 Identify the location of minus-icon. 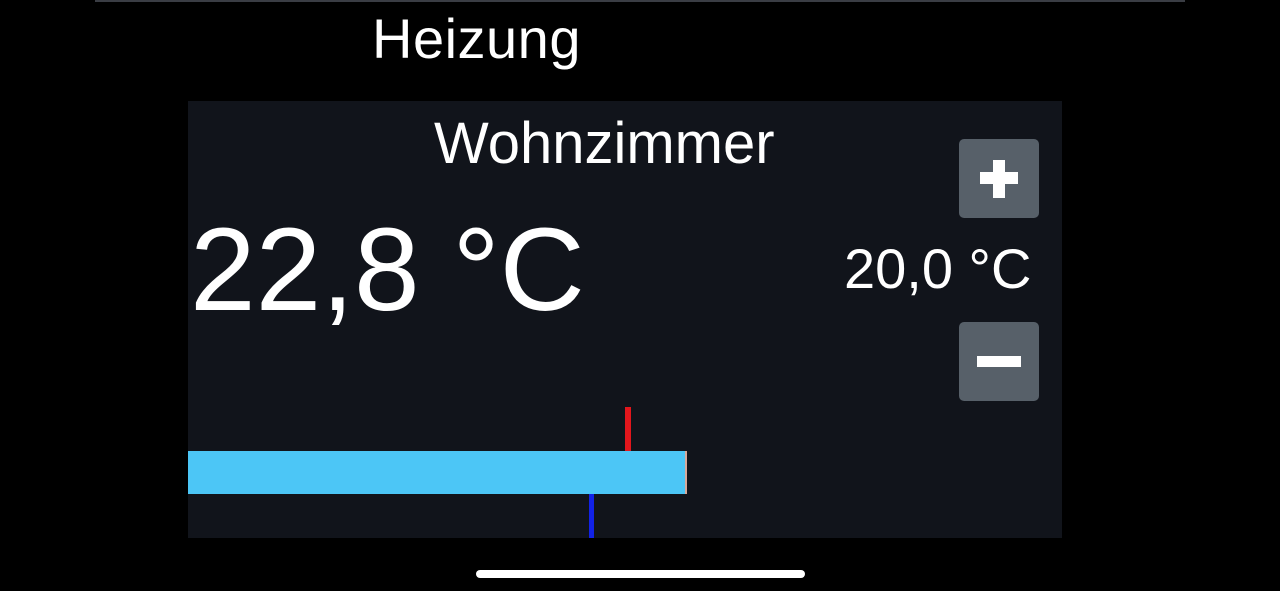
(999, 361).